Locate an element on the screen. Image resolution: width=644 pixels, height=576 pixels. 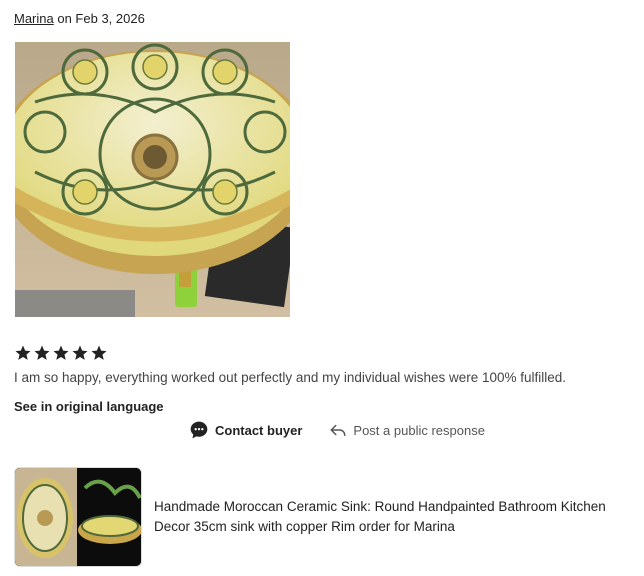
listing-image is located at coordinates (78, 517).